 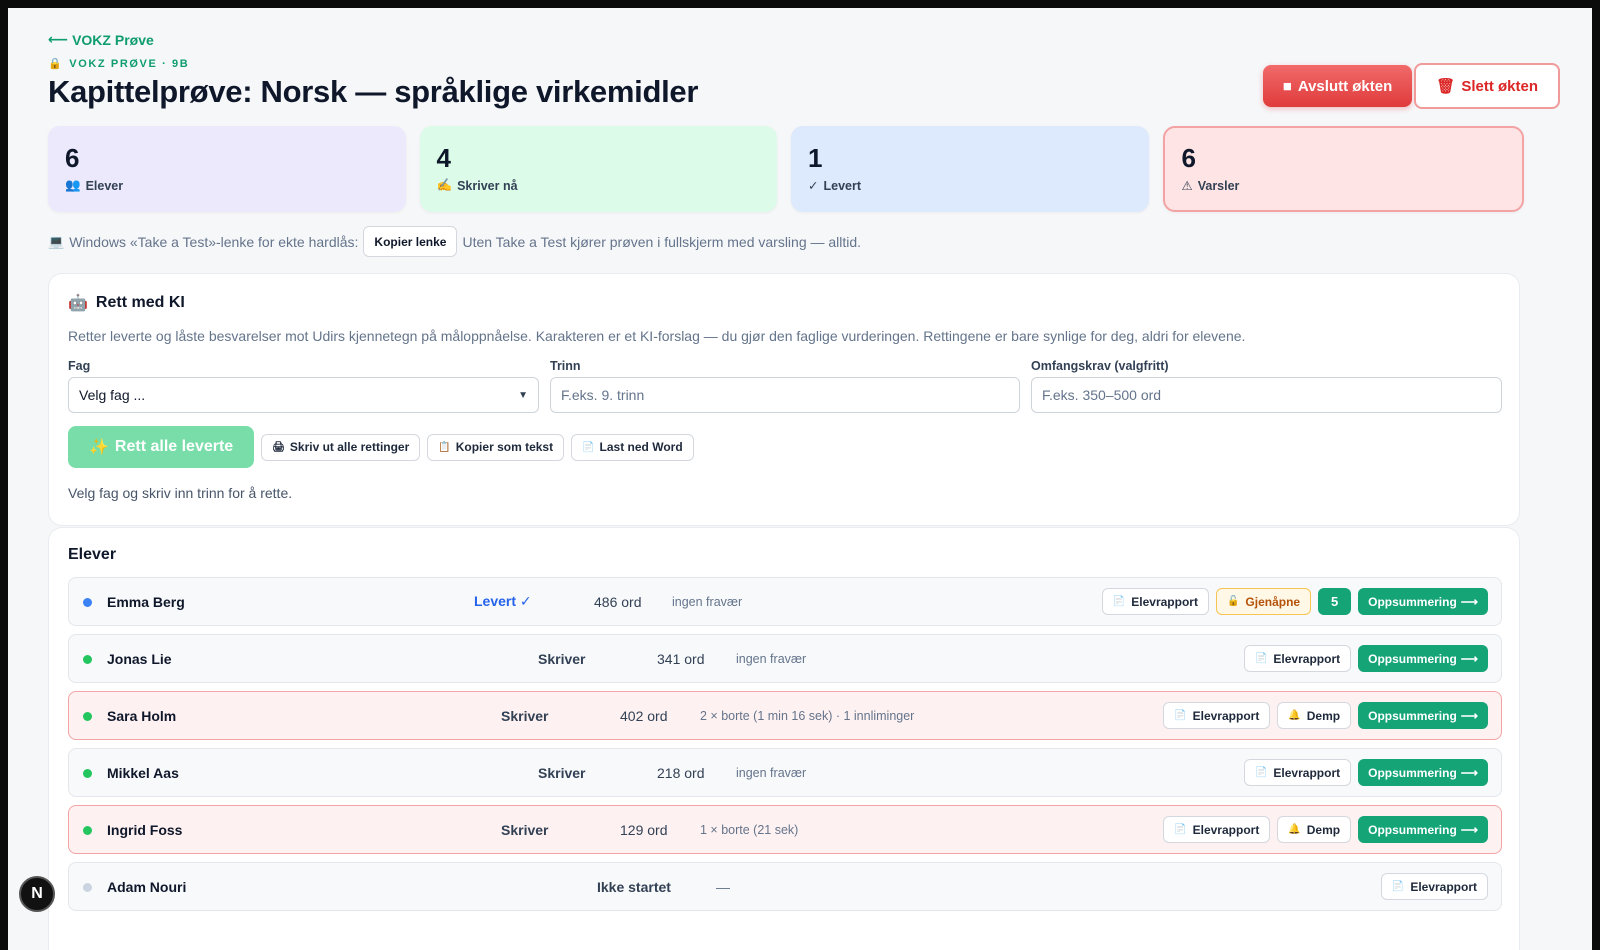 What do you see at coordinates (503, 601) in the screenshot?
I see `student-status: Levert ✓` at bounding box center [503, 601].